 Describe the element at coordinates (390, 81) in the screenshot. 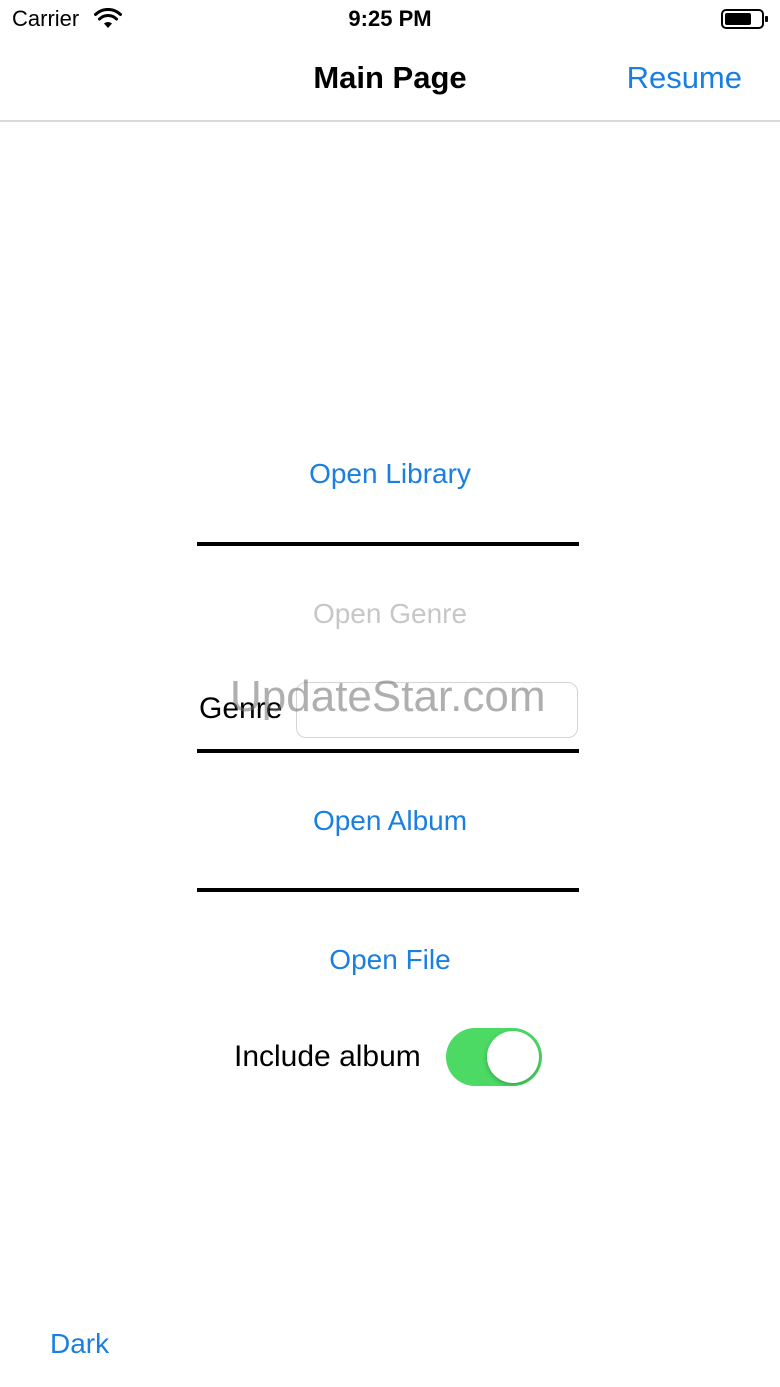

I see `navigation-bar: Main Page Resume` at that location.